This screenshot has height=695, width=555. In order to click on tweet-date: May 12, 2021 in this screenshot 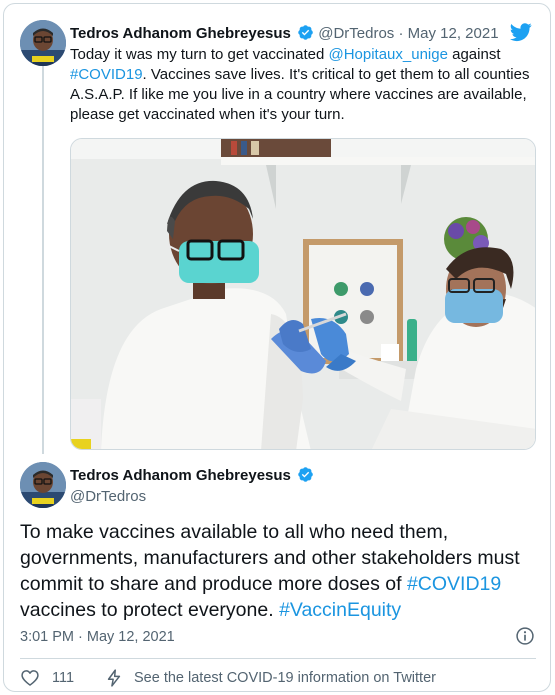, I will do `click(453, 33)`.